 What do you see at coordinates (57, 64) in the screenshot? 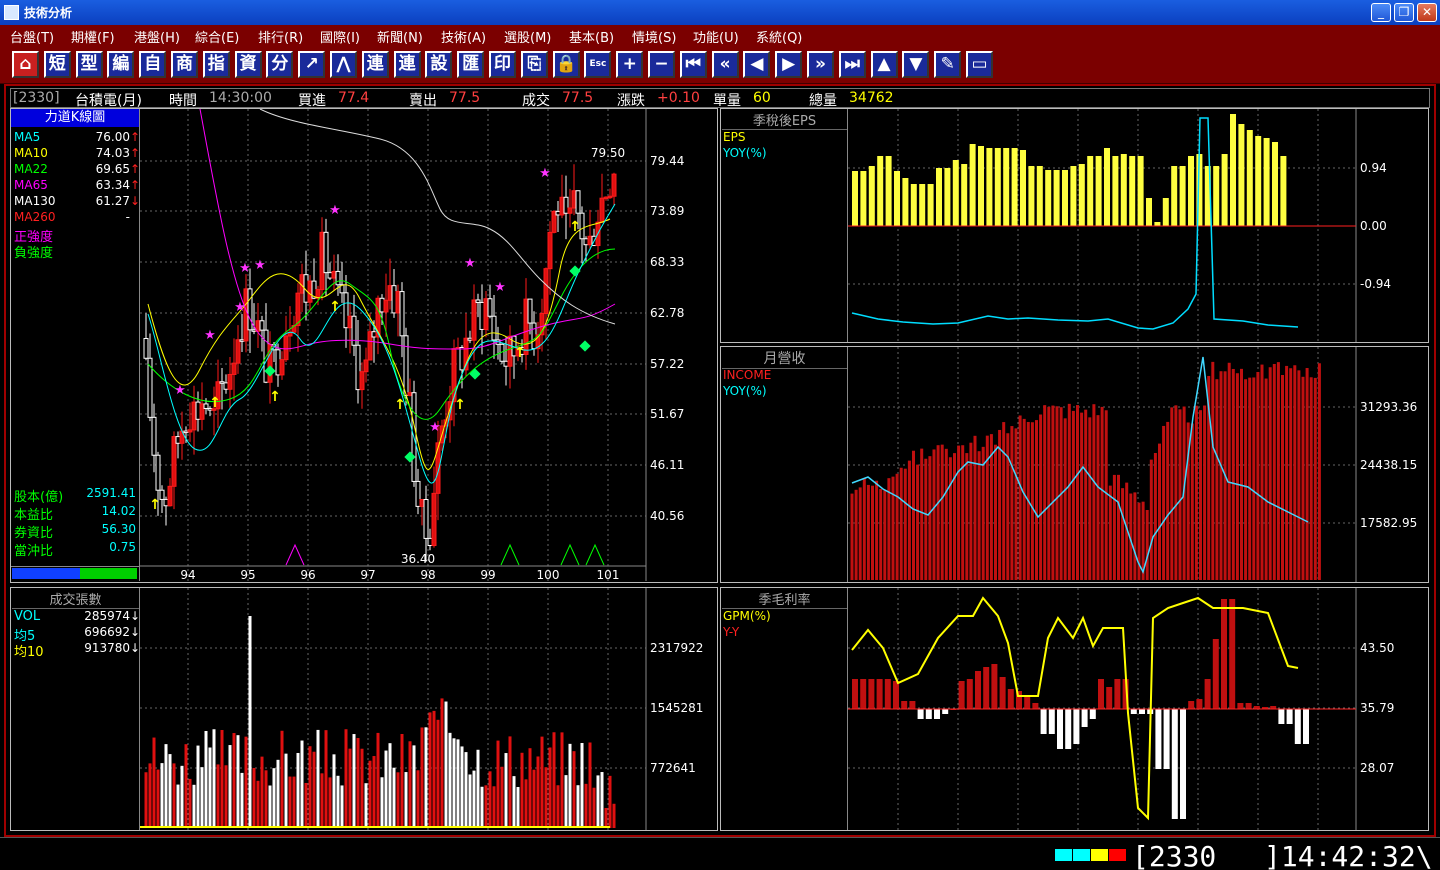
I see `toolbar-button-1: 短` at bounding box center [57, 64].